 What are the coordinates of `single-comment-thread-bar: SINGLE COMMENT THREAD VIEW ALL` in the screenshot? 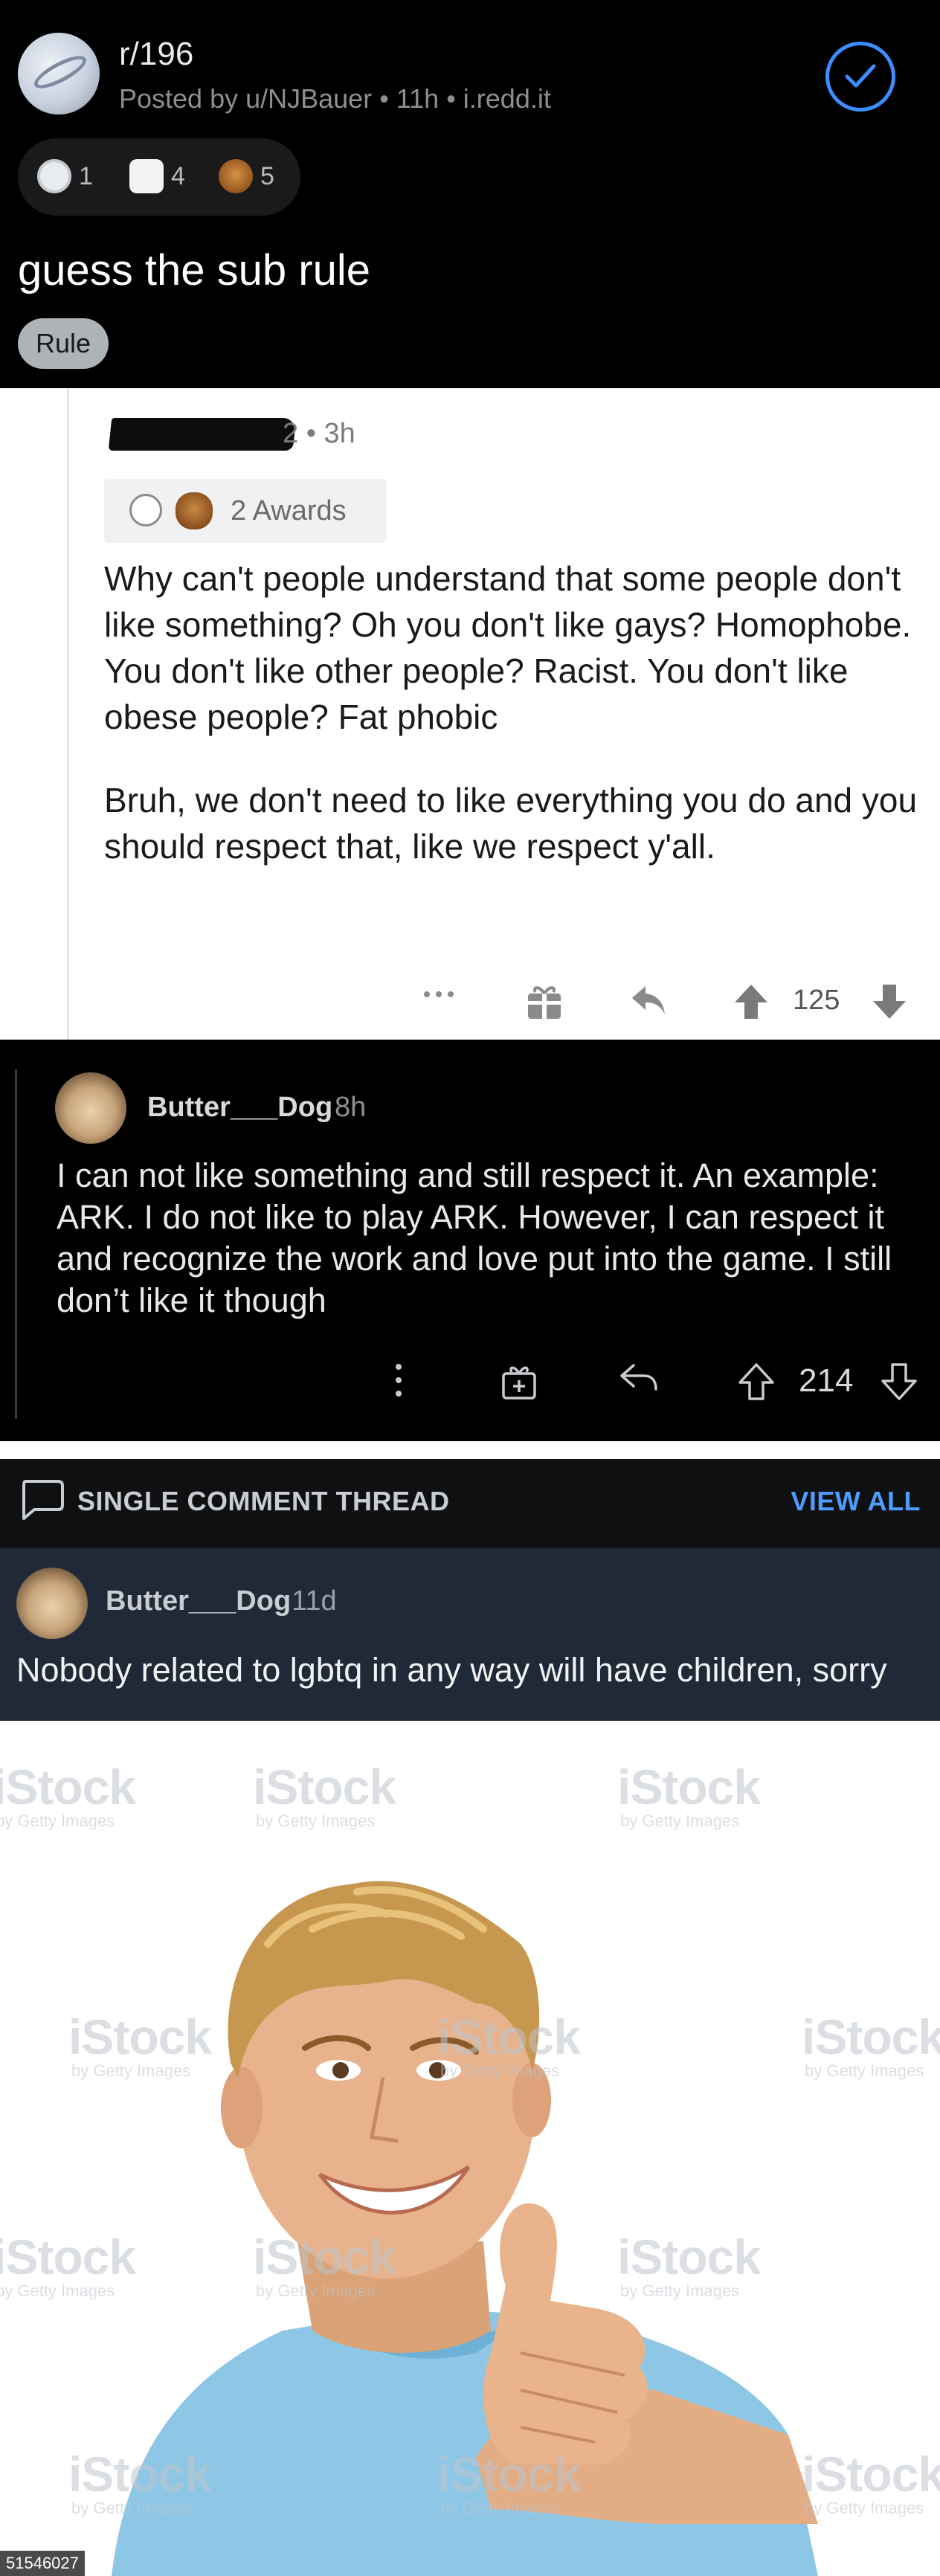 It's located at (470, 1503).